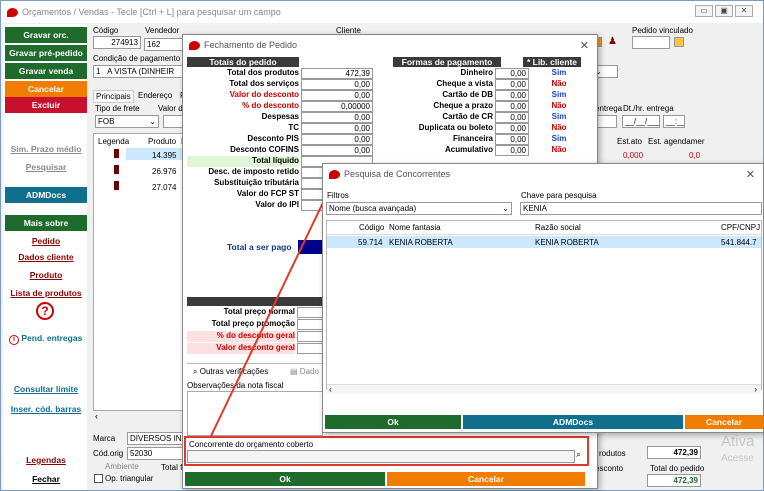 This screenshot has width=764, height=491. I want to click on totais-label: Valor do desconto, so click(264, 94).